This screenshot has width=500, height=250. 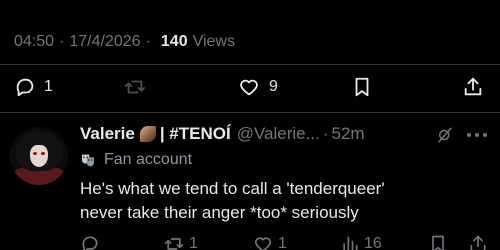 I want to click on bat-emoji-icon, so click(x=147, y=134).